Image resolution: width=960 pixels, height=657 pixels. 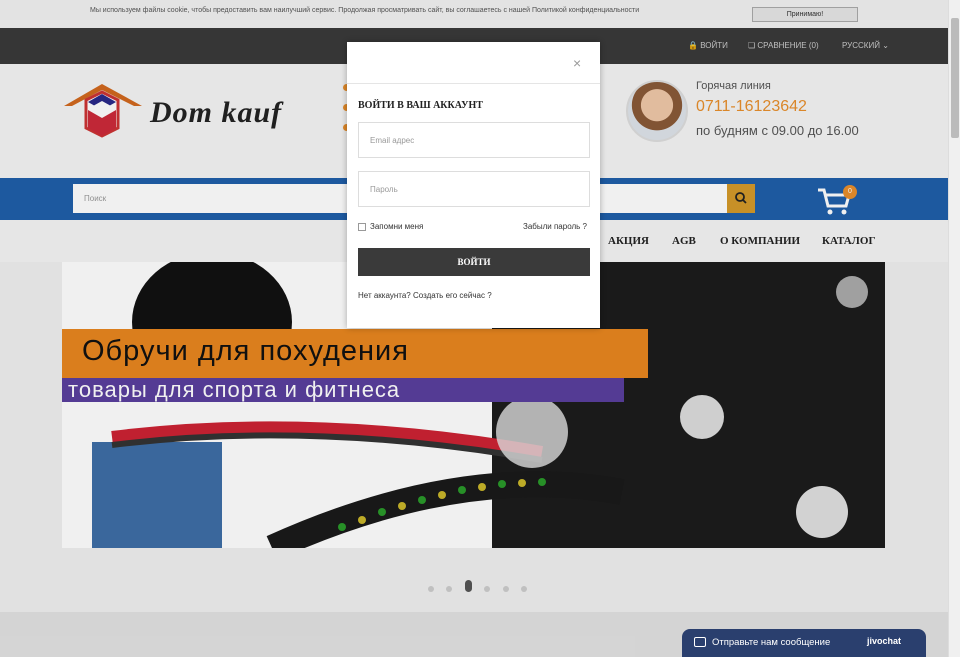 What do you see at coordinates (474, 140) in the screenshot?
I see `email-field: Email адрес` at bounding box center [474, 140].